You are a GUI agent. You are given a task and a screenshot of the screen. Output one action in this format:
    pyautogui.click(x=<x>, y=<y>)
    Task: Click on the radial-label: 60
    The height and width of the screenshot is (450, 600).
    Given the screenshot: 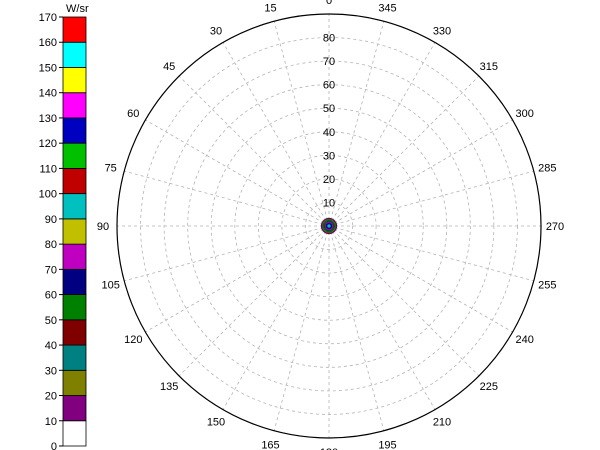 What is the action you would take?
    pyautogui.click(x=329, y=86)
    